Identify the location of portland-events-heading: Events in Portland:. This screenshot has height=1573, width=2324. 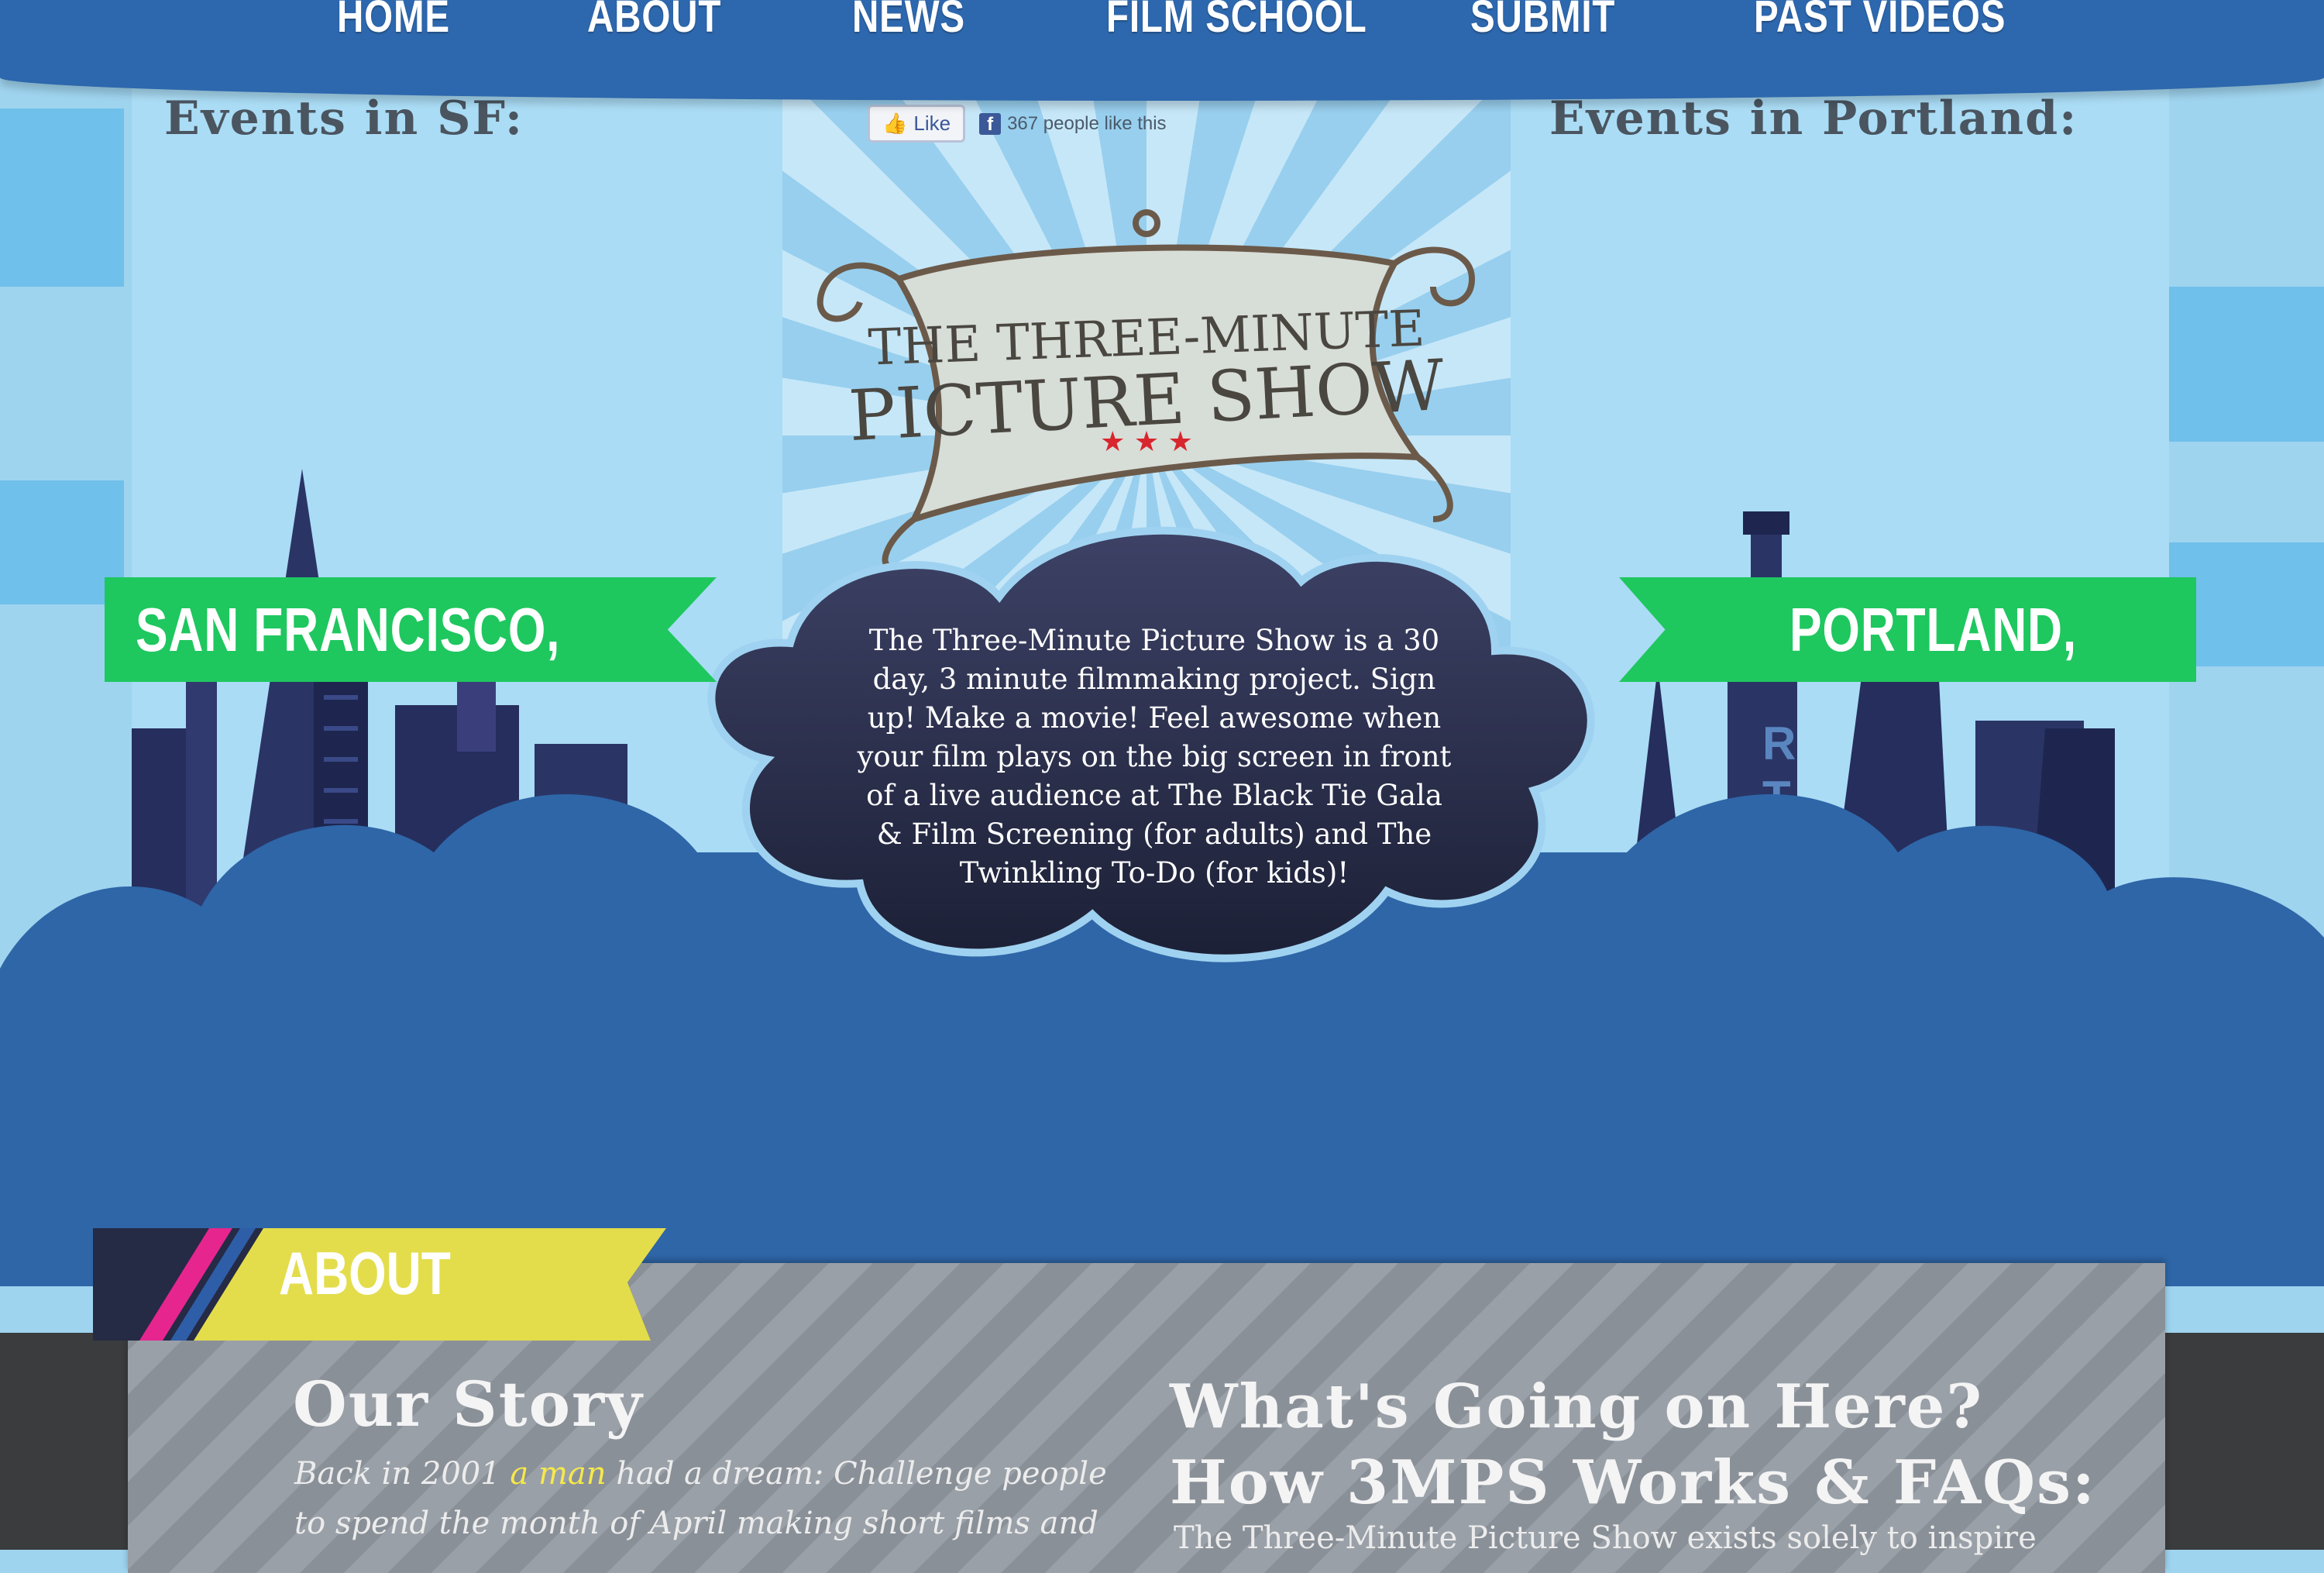
(1813, 118).